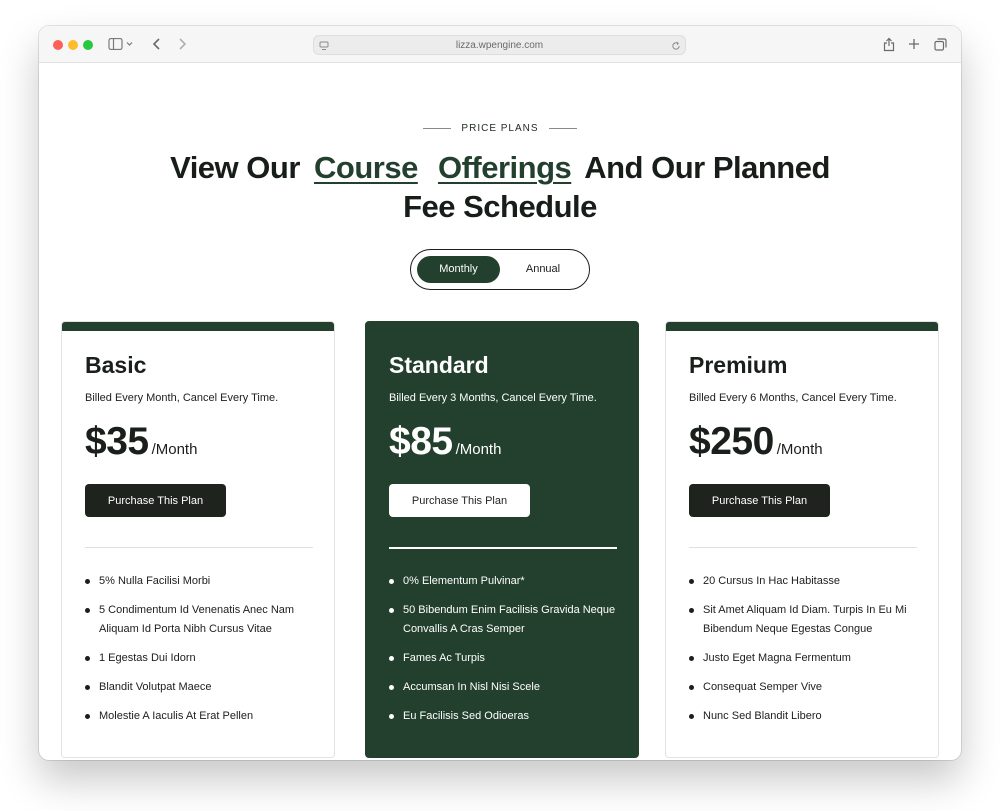  Describe the element at coordinates (543, 269) in the screenshot. I see `annual-toggle-option: Annual` at that location.